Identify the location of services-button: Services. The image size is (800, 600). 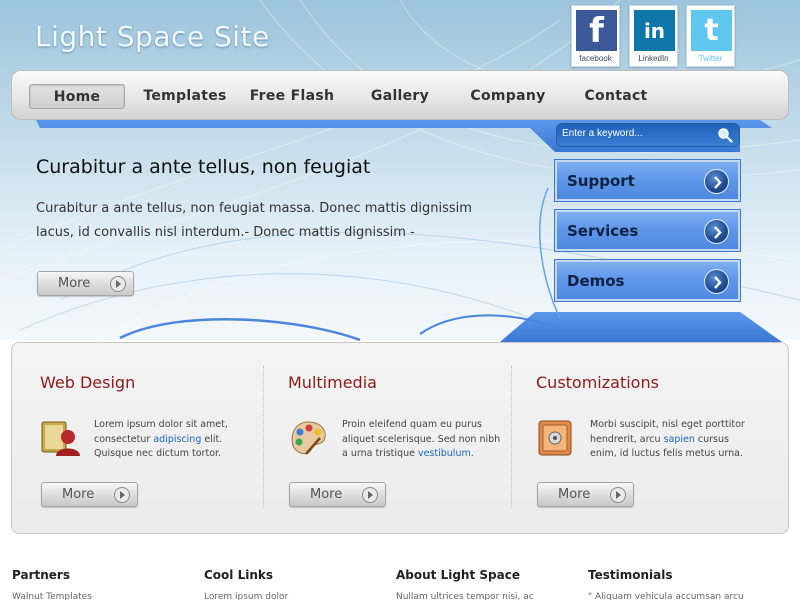
(647, 230).